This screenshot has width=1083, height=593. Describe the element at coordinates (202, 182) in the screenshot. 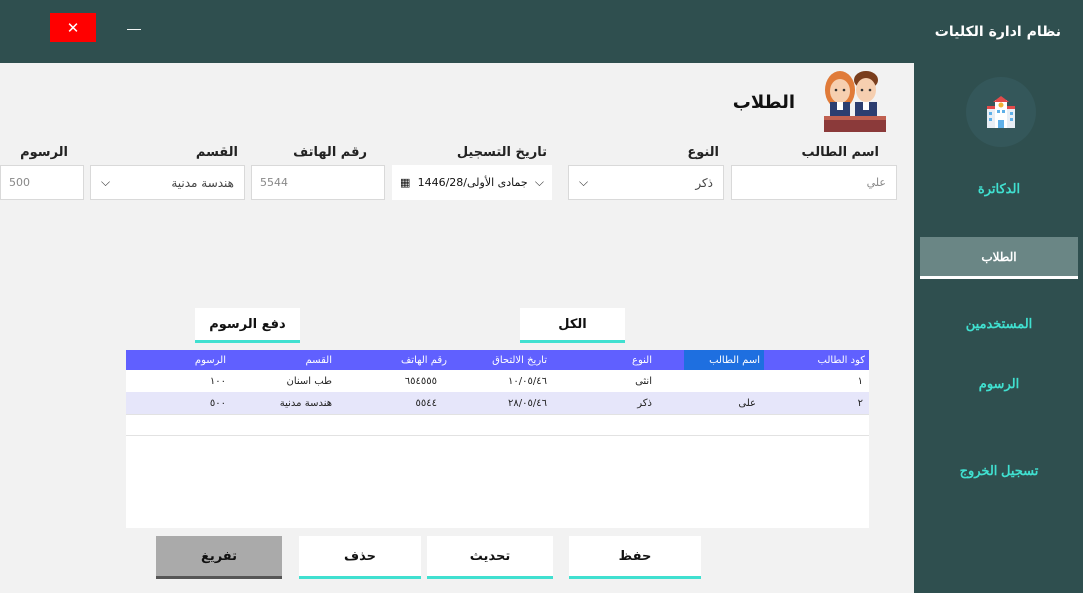

I see `department-value: هندسة مدنية` at that location.